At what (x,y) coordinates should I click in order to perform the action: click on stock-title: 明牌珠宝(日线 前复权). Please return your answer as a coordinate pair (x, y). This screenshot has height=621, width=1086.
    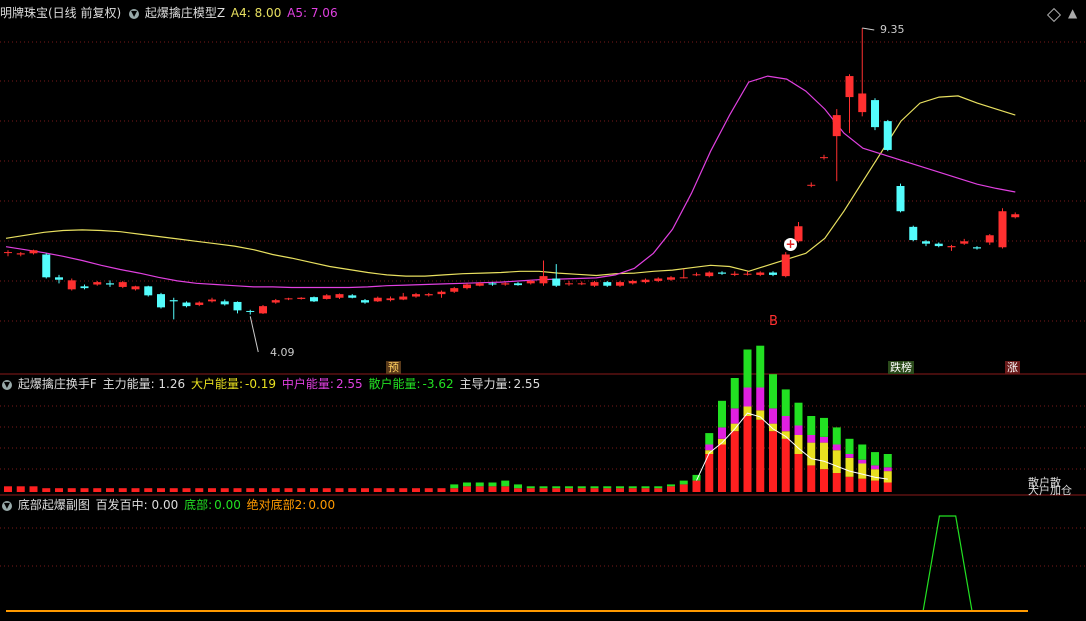
    Looking at the image, I should click on (60, 13).